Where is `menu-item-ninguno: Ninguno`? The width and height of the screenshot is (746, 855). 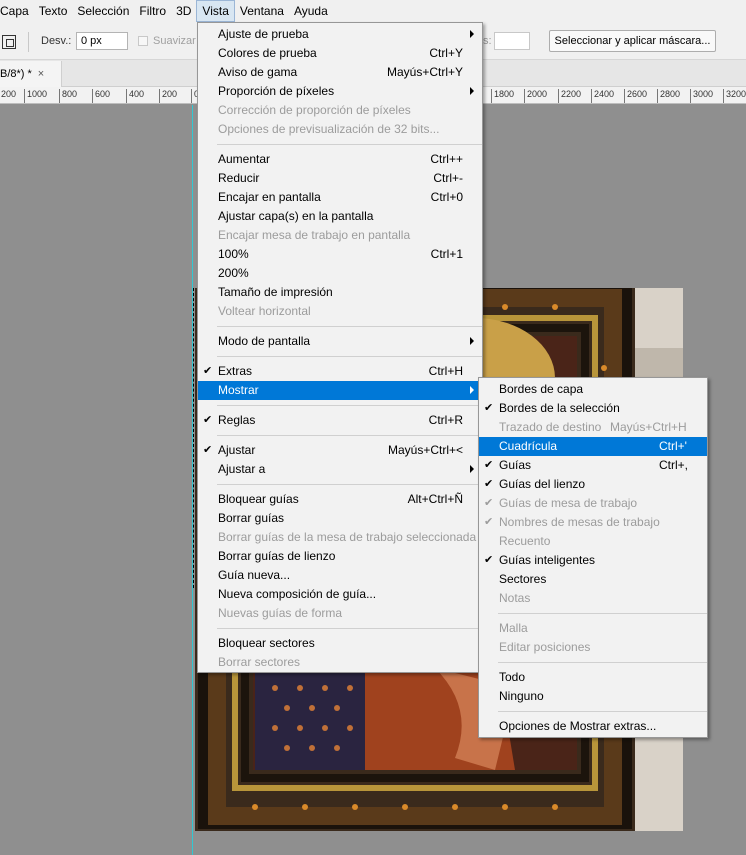 menu-item-ninguno: Ninguno is located at coordinates (593, 696).